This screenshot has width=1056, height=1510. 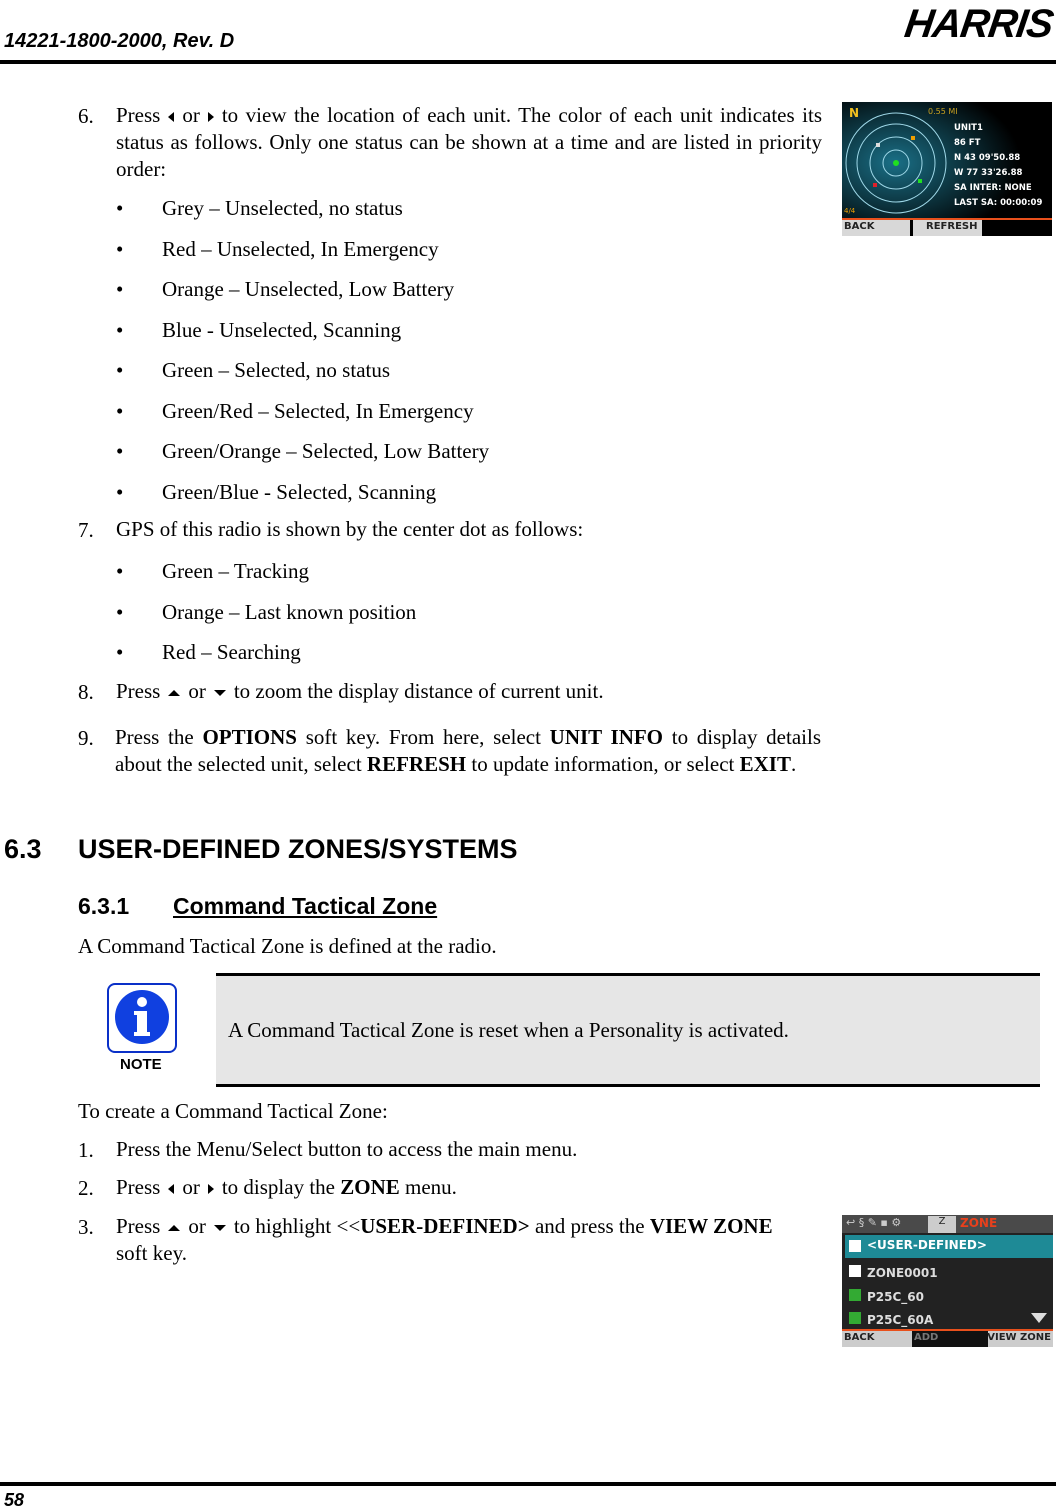 What do you see at coordinates (86, 692) in the screenshot?
I see `step-number: 8.` at bounding box center [86, 692].